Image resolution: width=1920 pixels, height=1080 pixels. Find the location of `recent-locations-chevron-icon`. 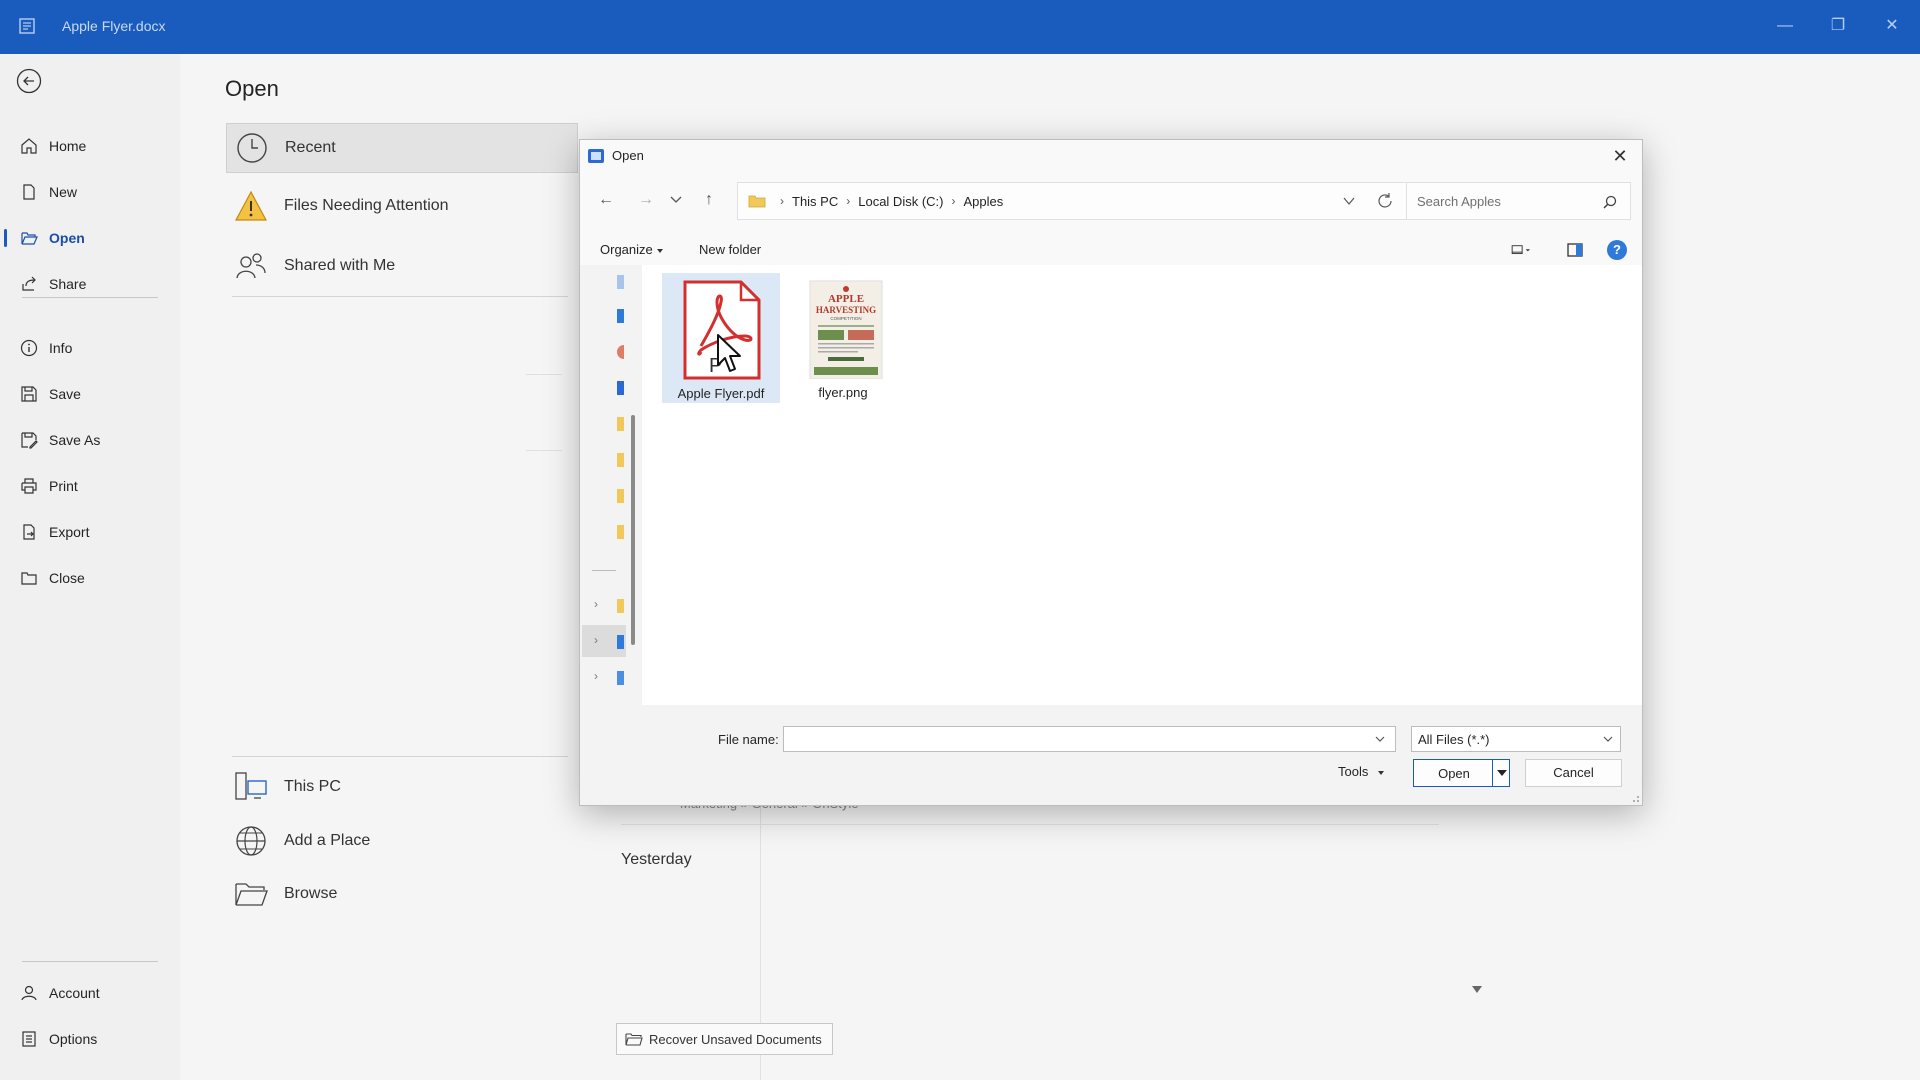

recent-locations-chevron-icon is located at coordinates (676, 200).